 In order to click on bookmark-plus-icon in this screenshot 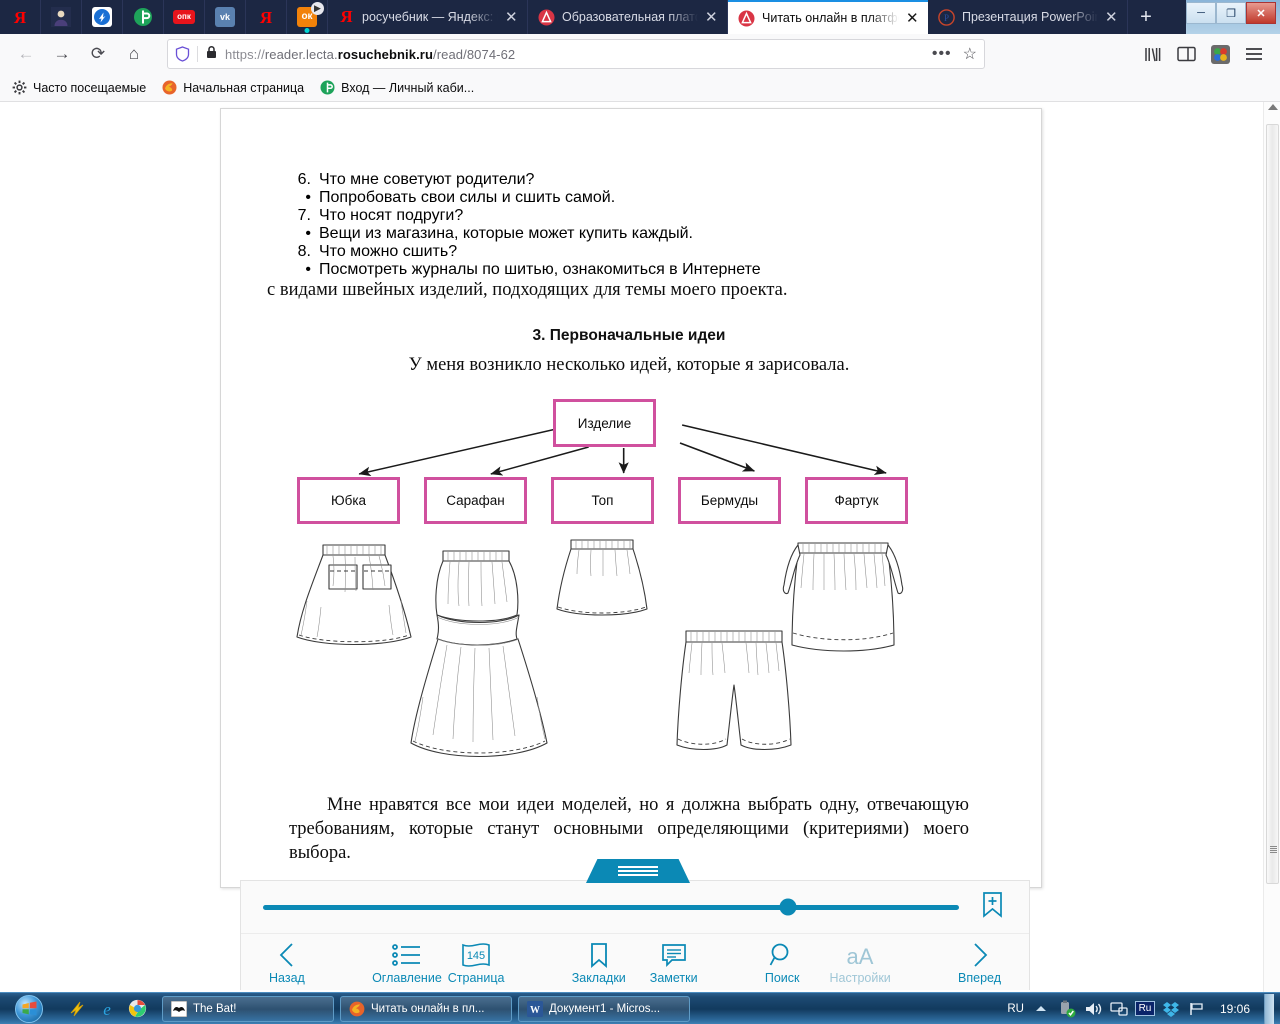, I will do `click(994, 907)`.